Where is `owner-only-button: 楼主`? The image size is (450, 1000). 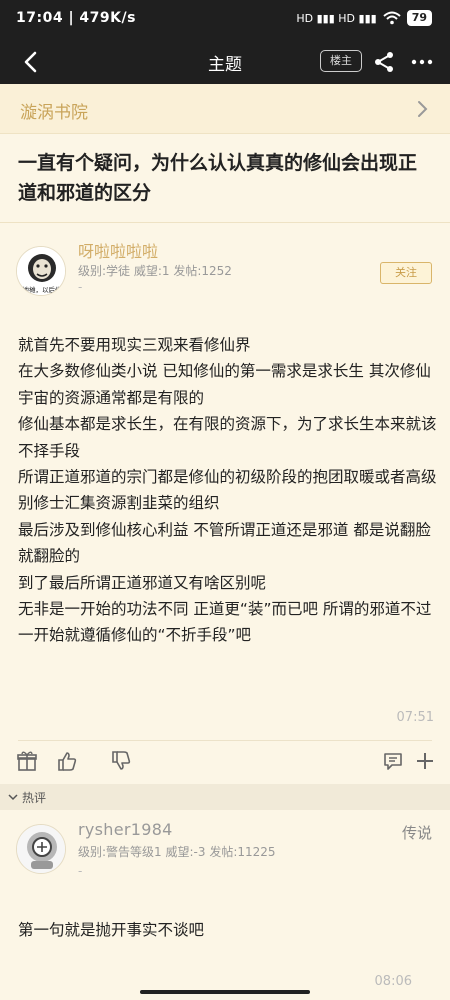 owner-only-button: 楼主 is located at coordinates (341, 61).